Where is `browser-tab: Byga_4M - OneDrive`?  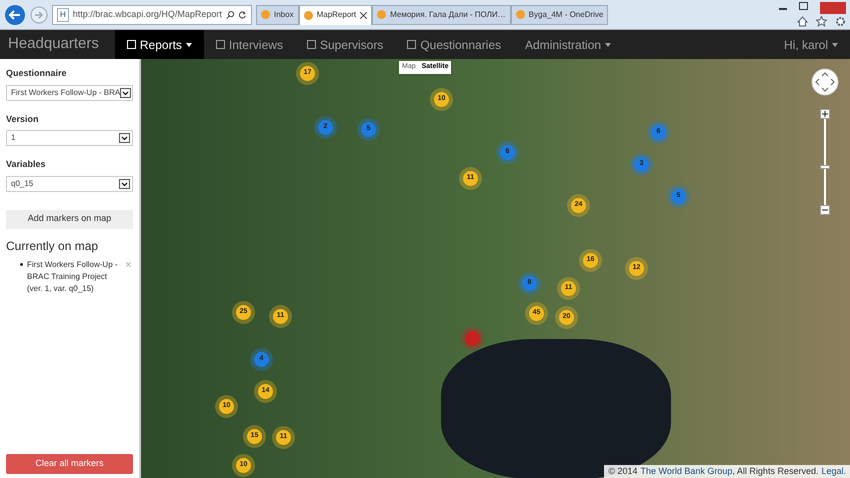 browser-tab: Byga_4M - OneDrive is located at coordinates (559, 14).